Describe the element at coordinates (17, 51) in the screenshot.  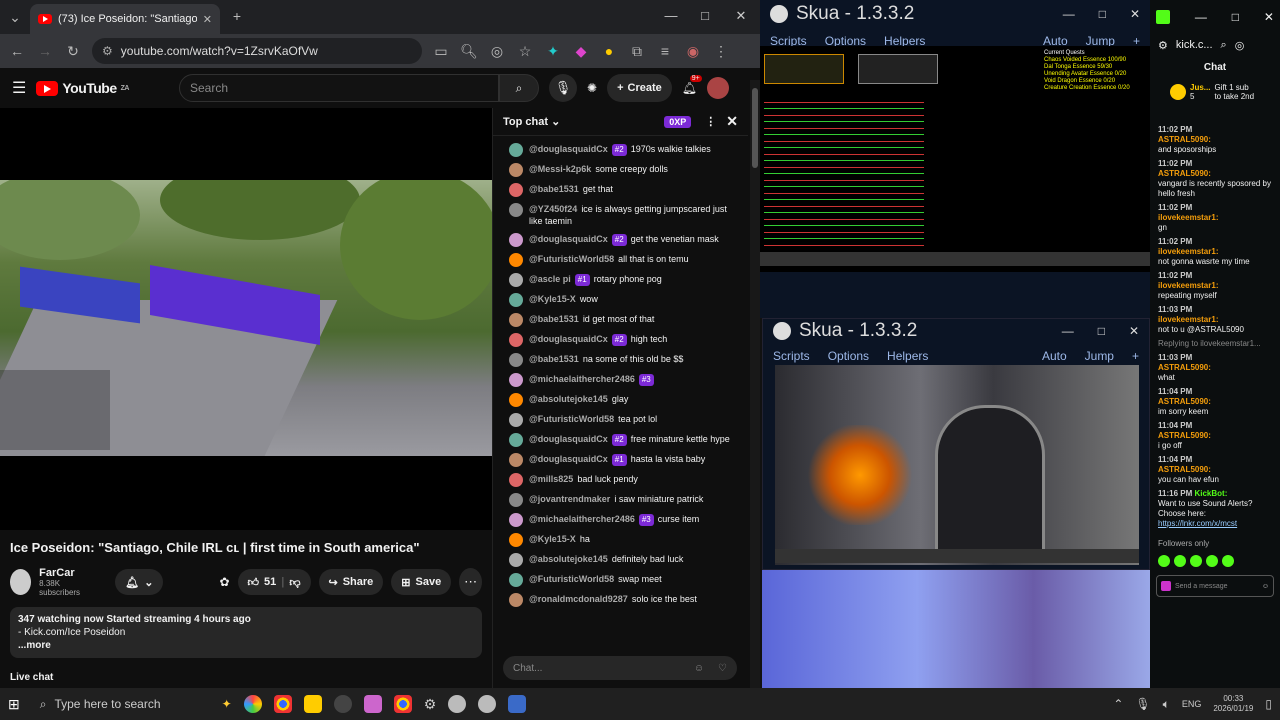
I see `back-icon: ←` at that location.